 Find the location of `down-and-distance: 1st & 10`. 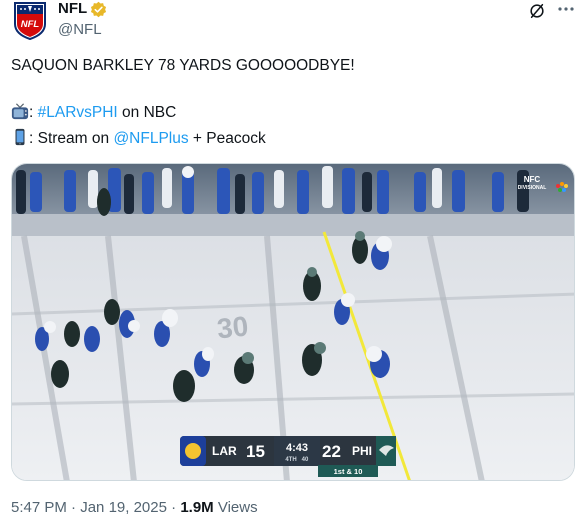

down-and-distance: 1st & 10 is located at coordinates (348, 471).